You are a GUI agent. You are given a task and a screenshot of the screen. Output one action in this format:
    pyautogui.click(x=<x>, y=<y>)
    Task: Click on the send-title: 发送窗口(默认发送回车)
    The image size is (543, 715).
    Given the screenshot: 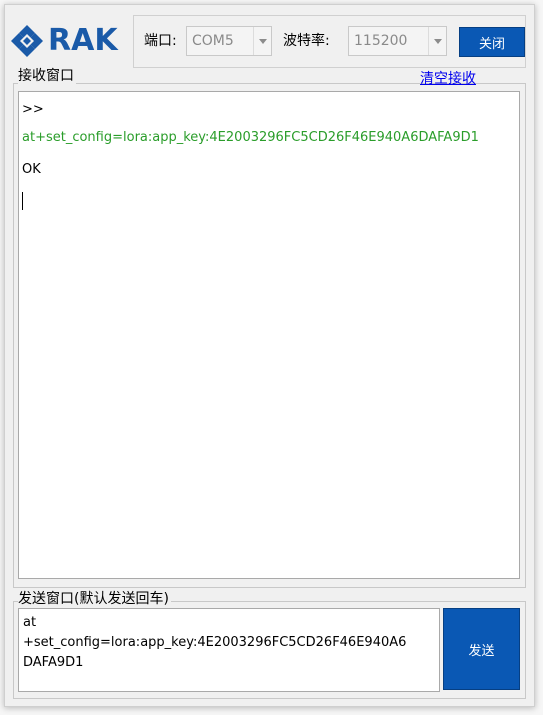 What is the action you would take?
    pyautogui.click(x=94, y=599)
    